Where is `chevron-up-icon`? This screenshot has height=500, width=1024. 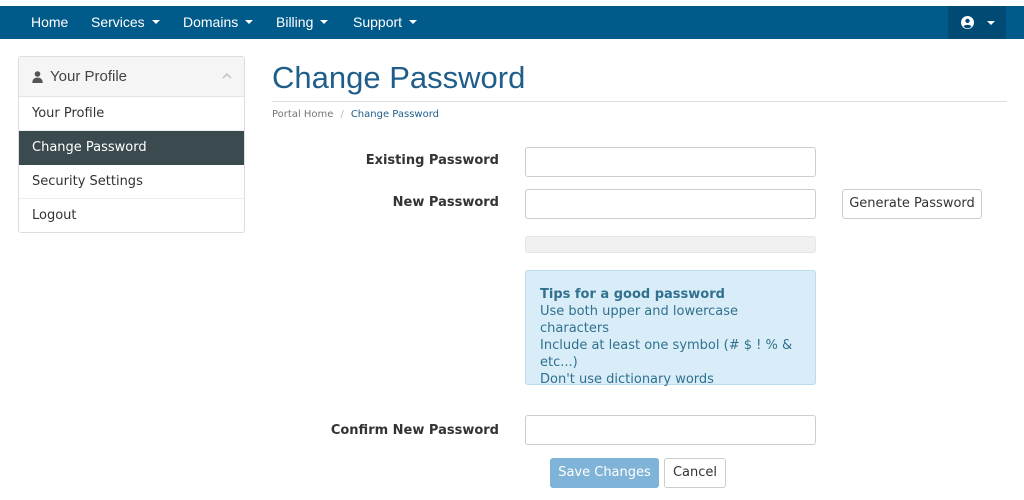
chevron-up-icon is located at coordinates (227, 76).